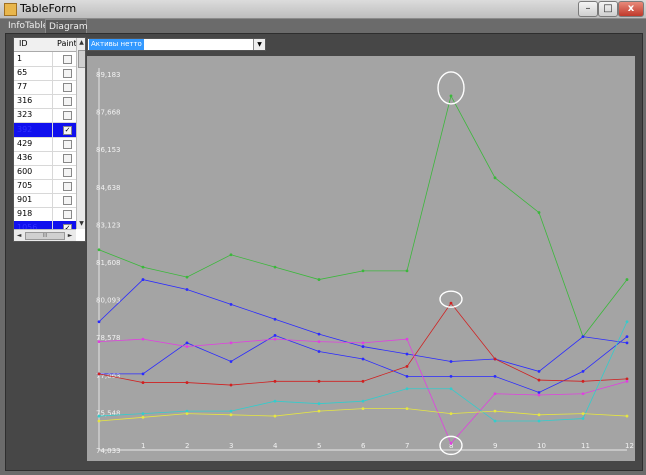  What do you see at coordinates (45, 102) in the screenshot?
I see `table-row: 316` at bounding box center [45, 102].